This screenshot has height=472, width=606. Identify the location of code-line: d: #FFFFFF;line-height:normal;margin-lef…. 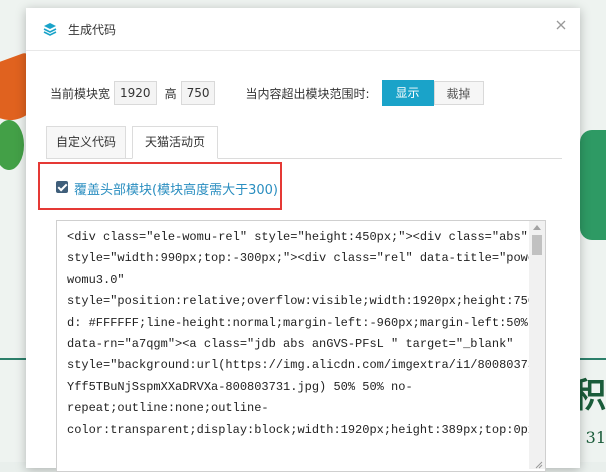
(306, 322).